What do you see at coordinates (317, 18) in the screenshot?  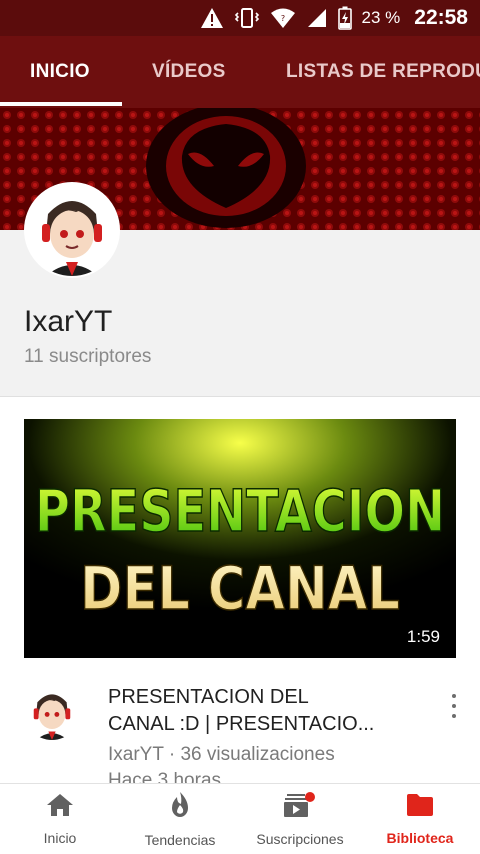 I see `cell-signal-icon` at bounding box center [317, 18].